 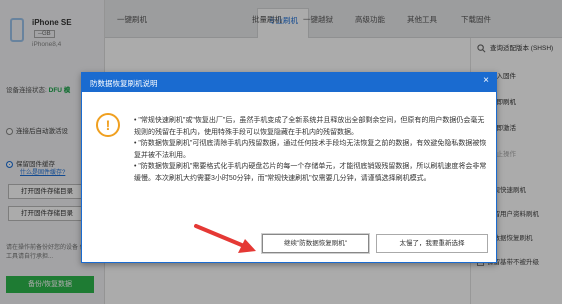 I want to click on warning-icon: !, so click(x=108, y=125).